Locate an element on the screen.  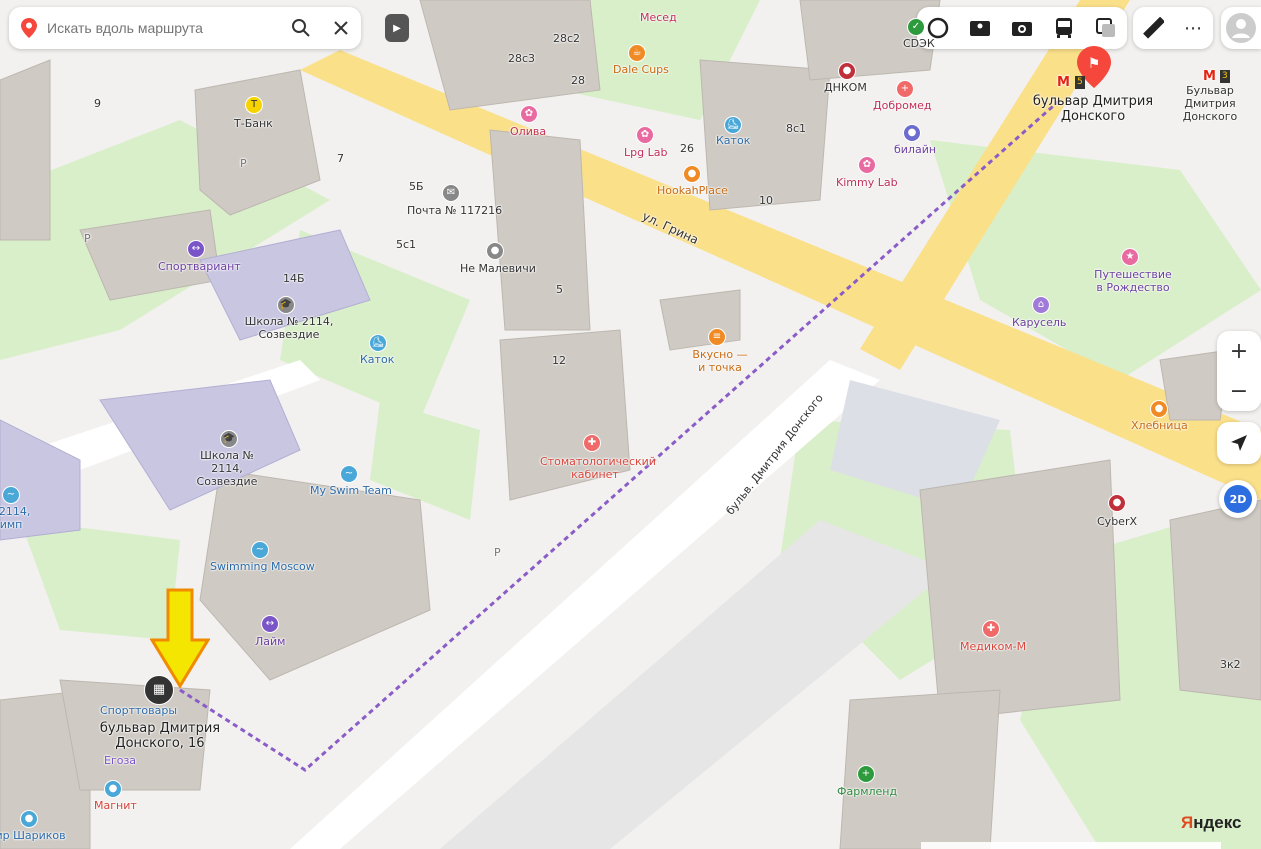
view-mode-2d-button: 2D is located at coordinates (1238, 499).